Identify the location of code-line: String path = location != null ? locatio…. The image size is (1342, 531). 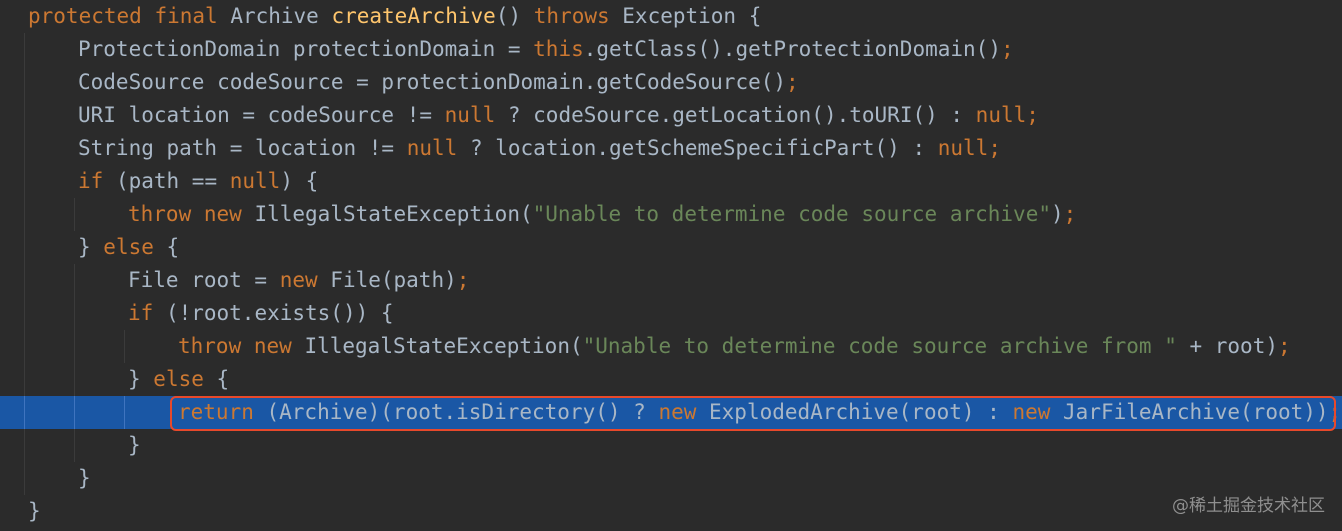
(671, 148).